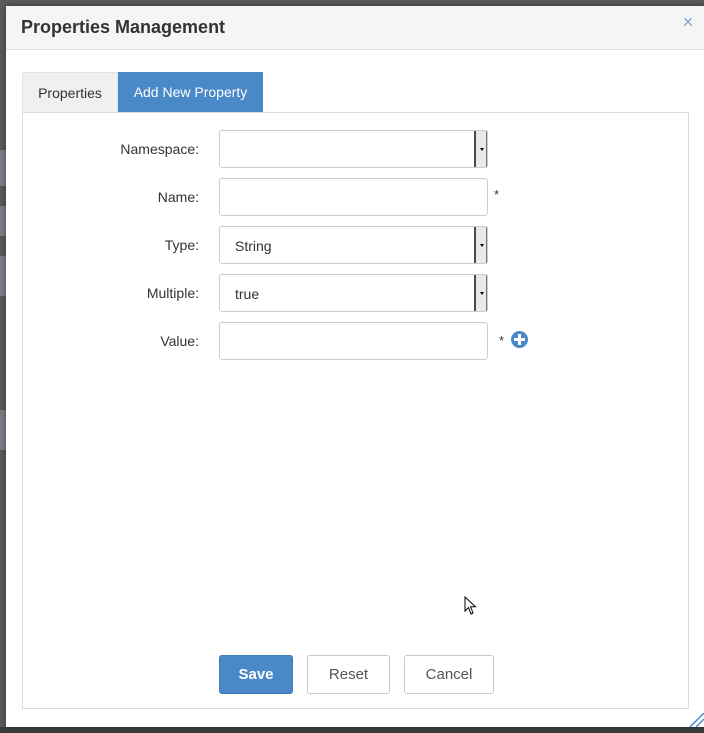 This screenshot has width=704, height=733. I want to click on dialog-title: Properties Management, so click(123, 27).